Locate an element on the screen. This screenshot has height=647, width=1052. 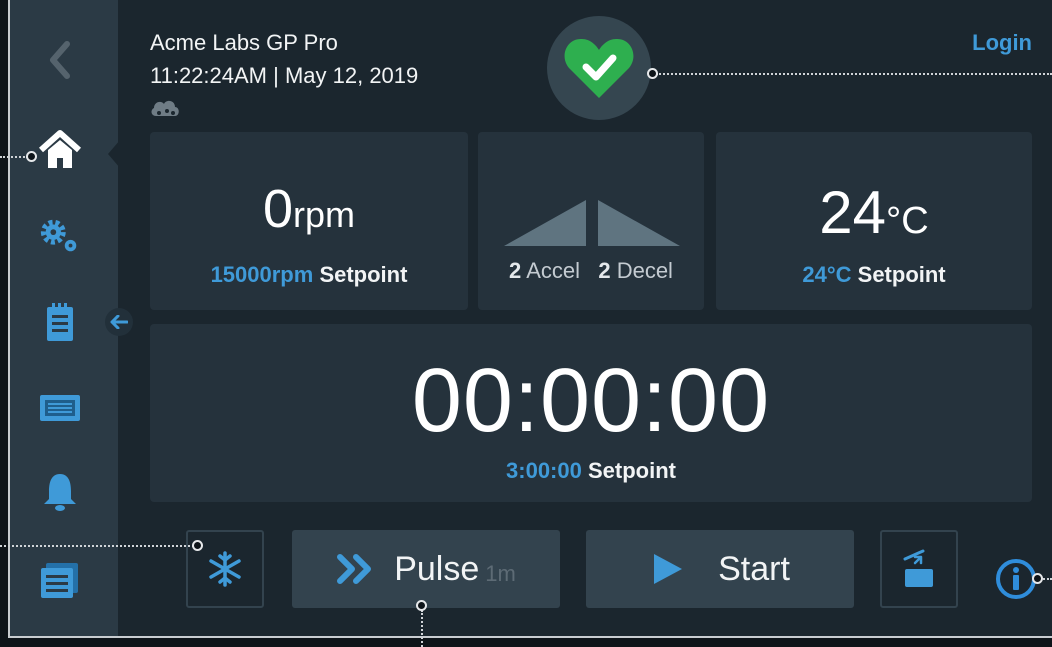
open-lid-button is located at coordinates (919, 569).